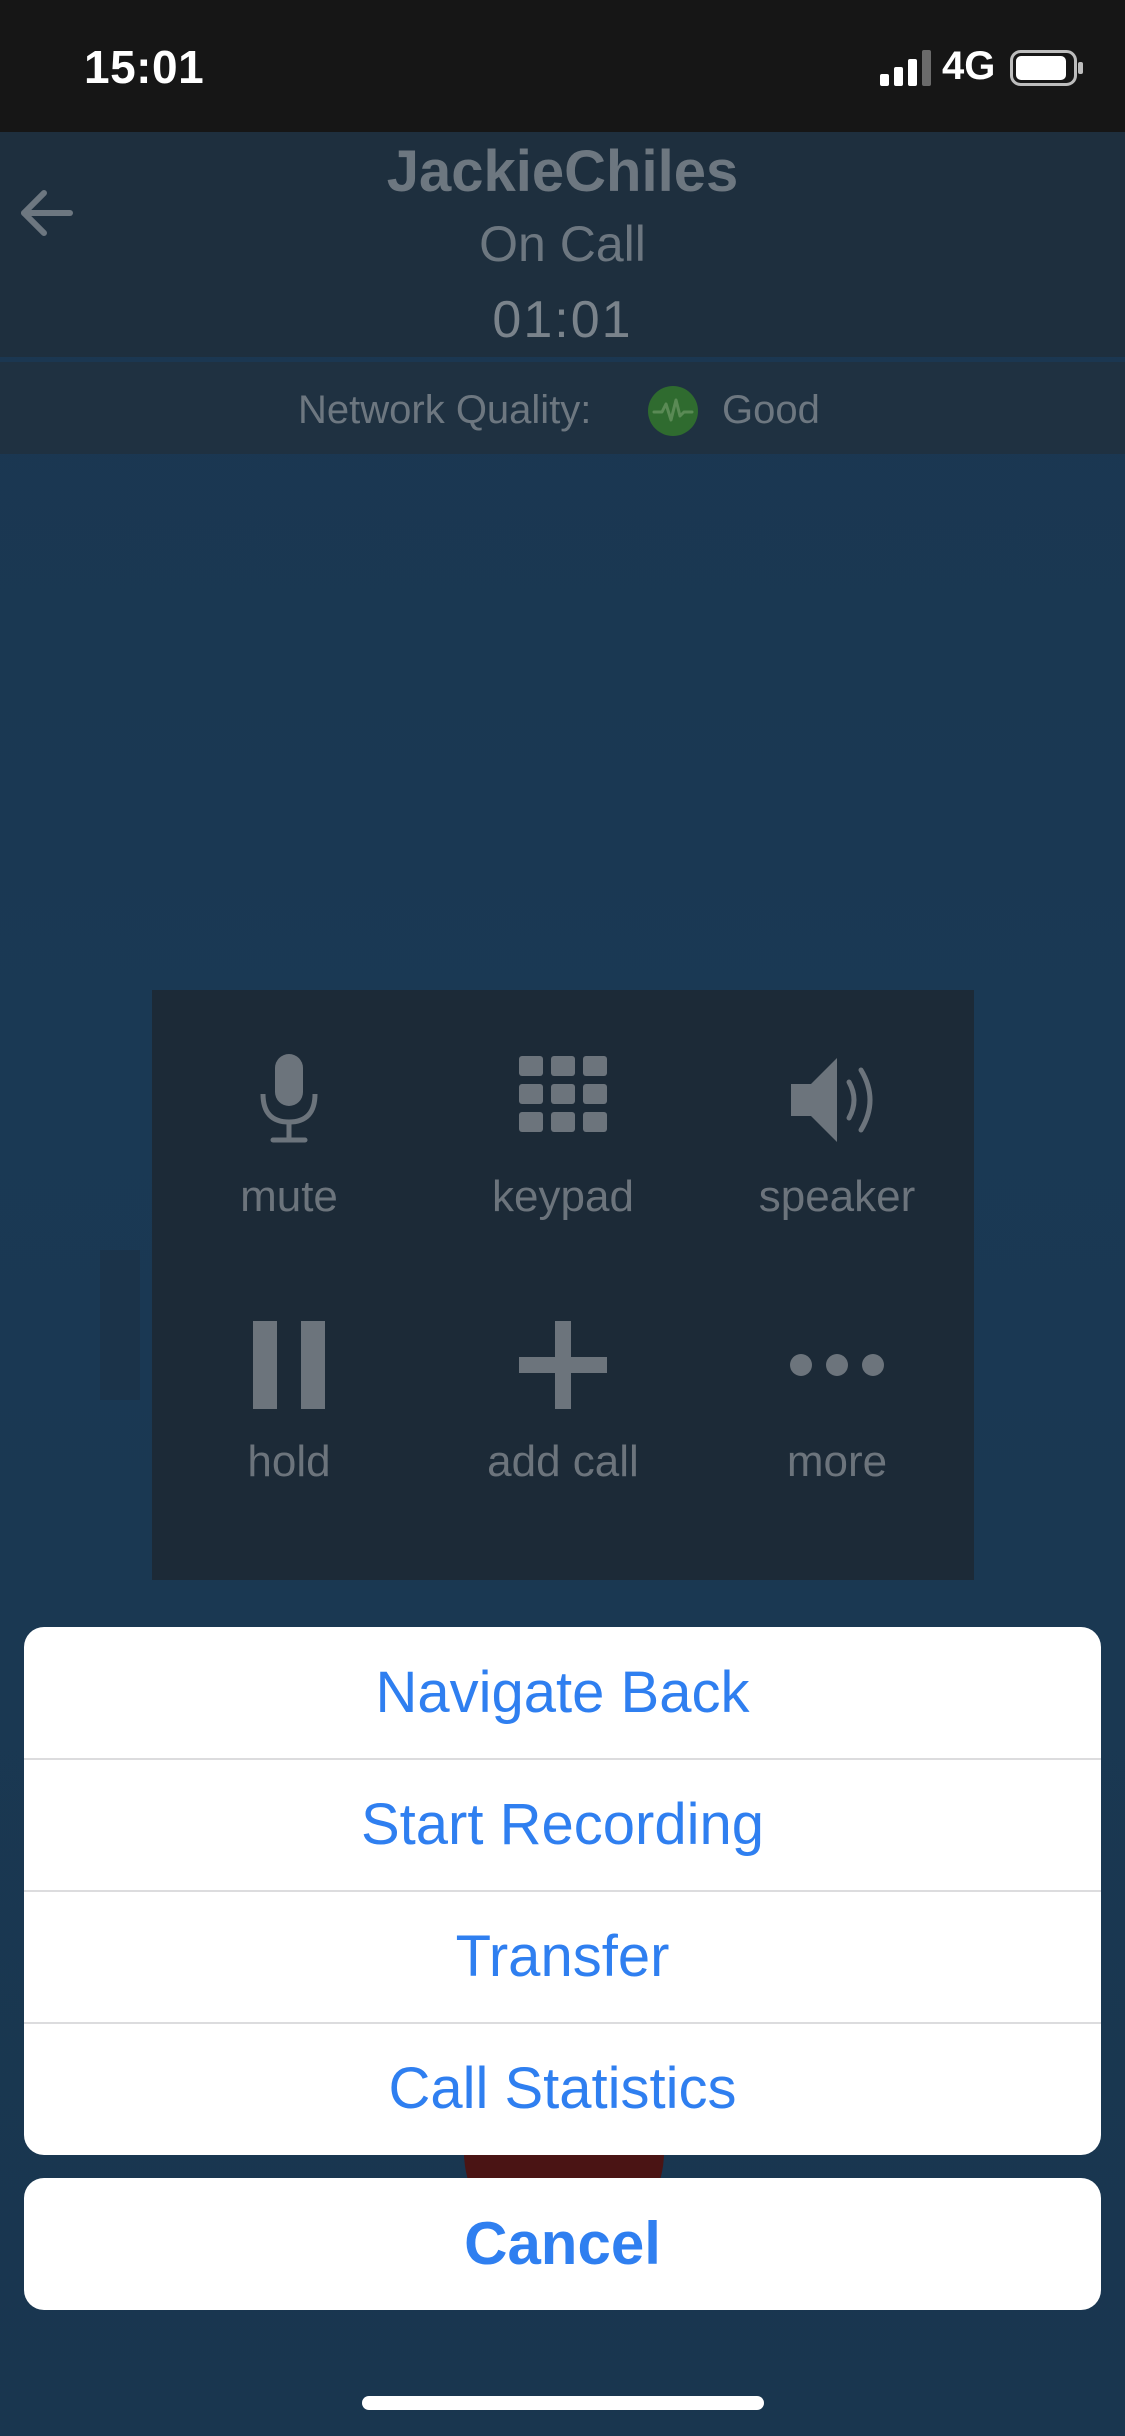 This screenshot has width=1125, height=2436. What do you see at coordinates (563, 1461) in the screenshot?
I see `add-call-label: add call` at bounding box center [563, 1461].